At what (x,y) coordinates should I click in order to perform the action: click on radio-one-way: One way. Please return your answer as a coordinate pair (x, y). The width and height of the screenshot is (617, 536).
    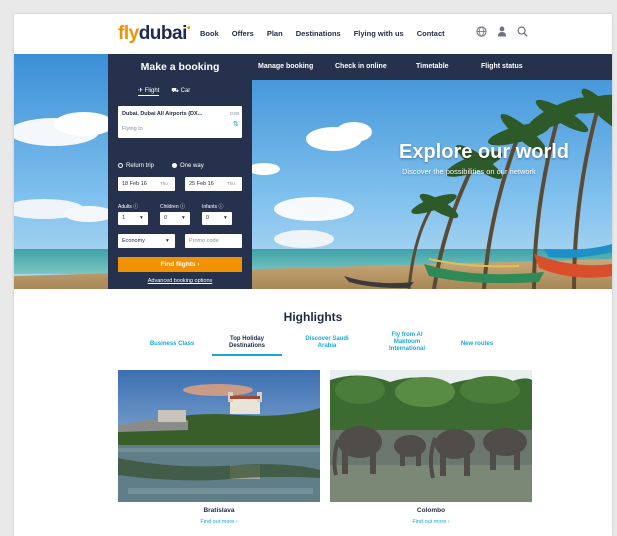
    Looking at the image, I should click on (188, 166).